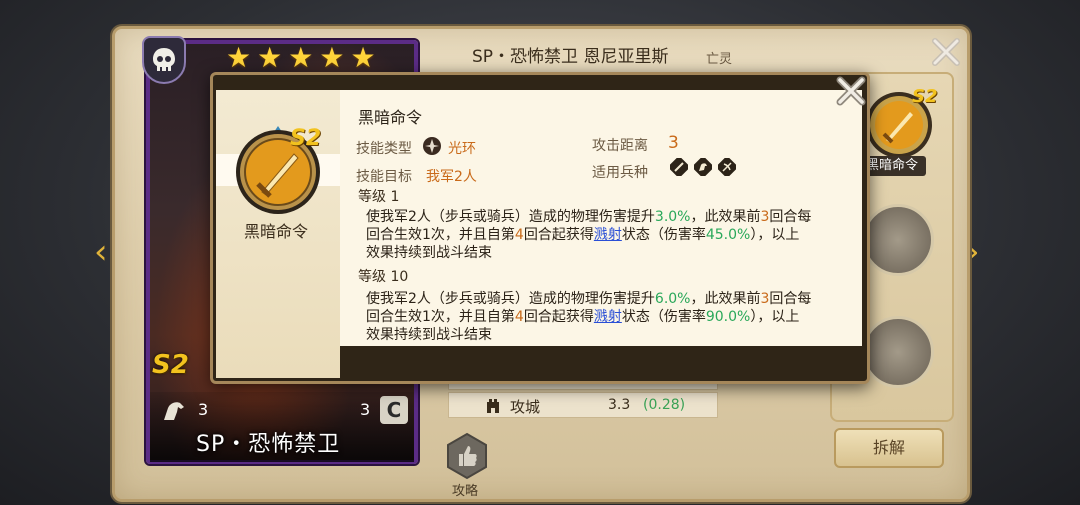 The width and height of the screenshot is (1080, 505). I want to click on star-rating: ★ ★ ★ ★ ★, so click(301, 58).